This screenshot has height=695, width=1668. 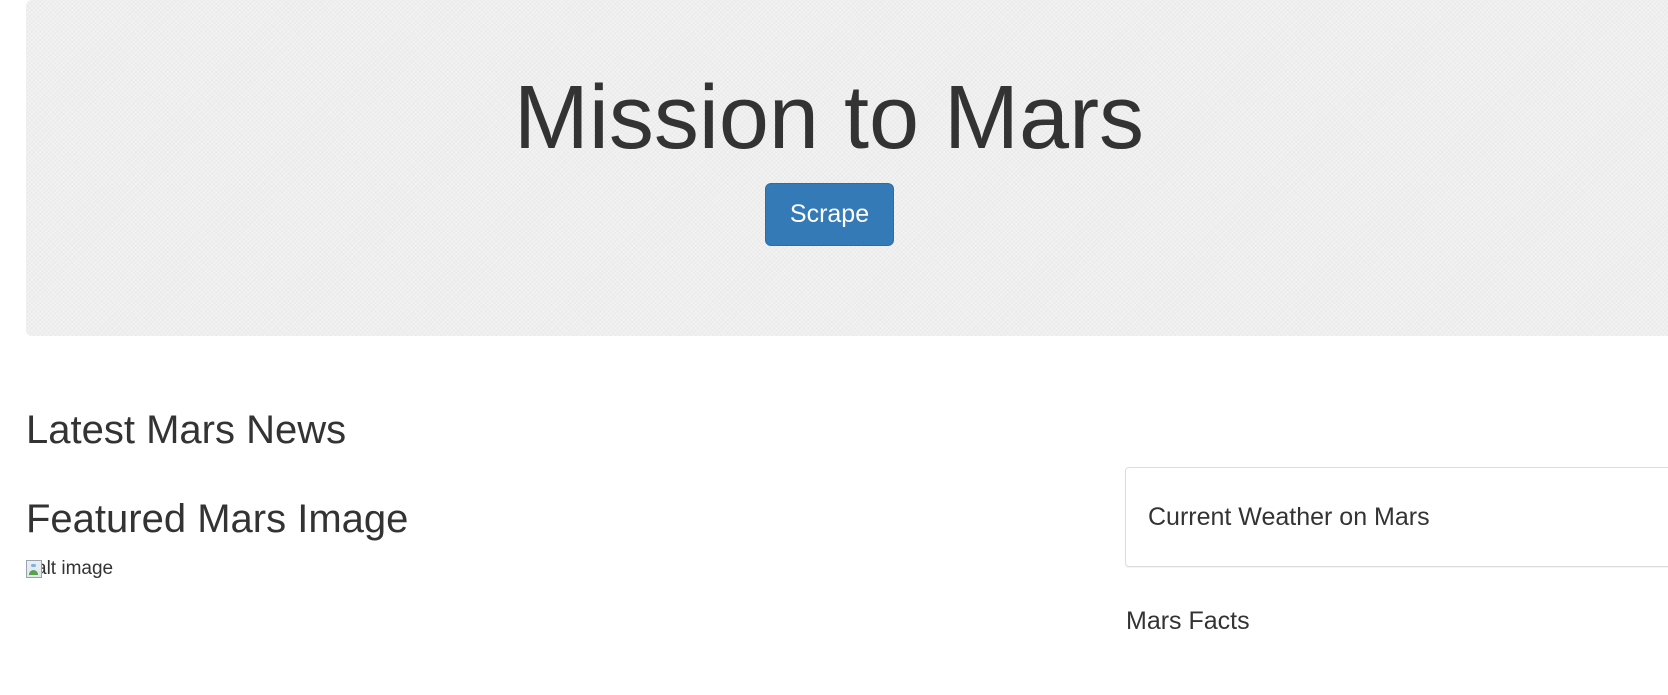 I want to click on weather-panel: Current Weather on Mars, so click(x=1396, y=517).